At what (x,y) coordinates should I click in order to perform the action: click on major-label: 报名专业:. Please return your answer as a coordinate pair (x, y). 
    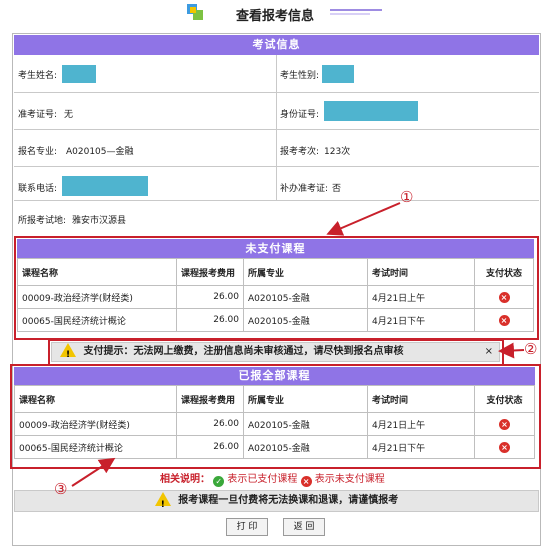
    Looking at the image, I should click on (38, 152).